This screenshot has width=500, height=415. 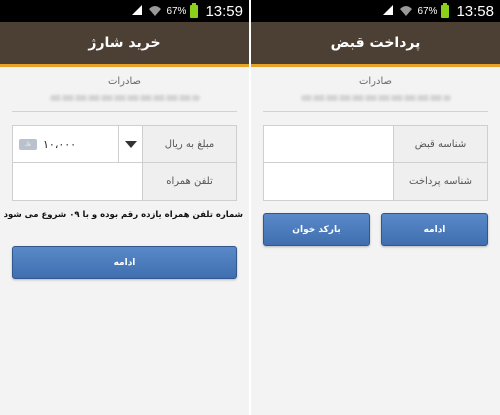 What do you see at coordinates (316, 229) in the screenshot?
I see `barcode-reader-button: بارکد خوان` at bounding box center [316, 229].